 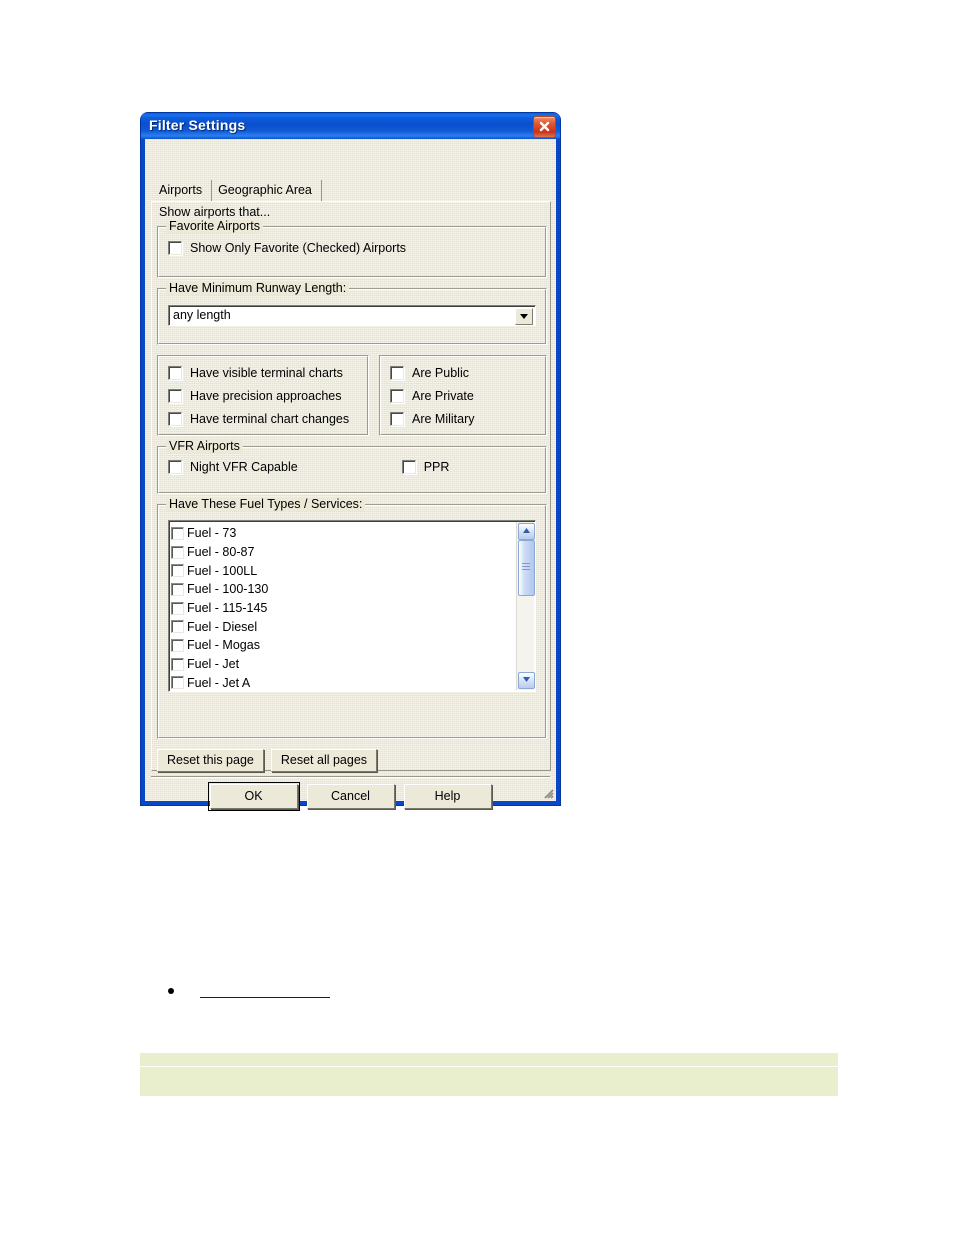 I want to click on runway-length-select: any length, so click(x=352, y=315).